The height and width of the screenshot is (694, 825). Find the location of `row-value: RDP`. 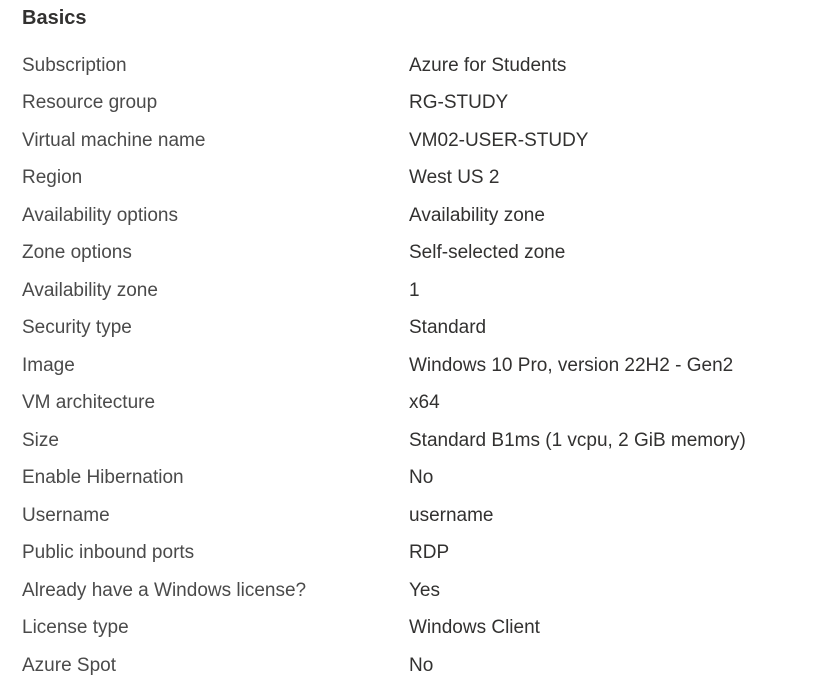

row-value: RDP is located at coordinates (429, 553).